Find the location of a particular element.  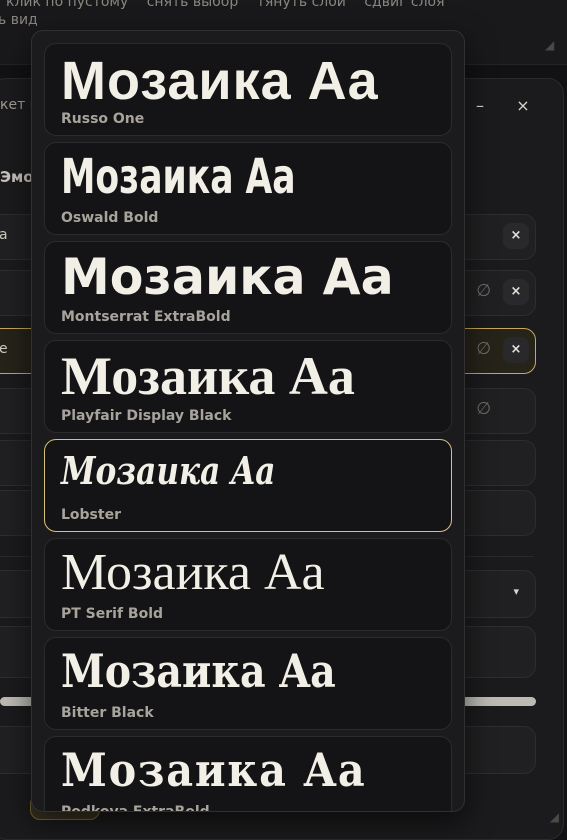

font-option-russo-one: Мозаика Aa Russo One is located at coordinates (248, 89).